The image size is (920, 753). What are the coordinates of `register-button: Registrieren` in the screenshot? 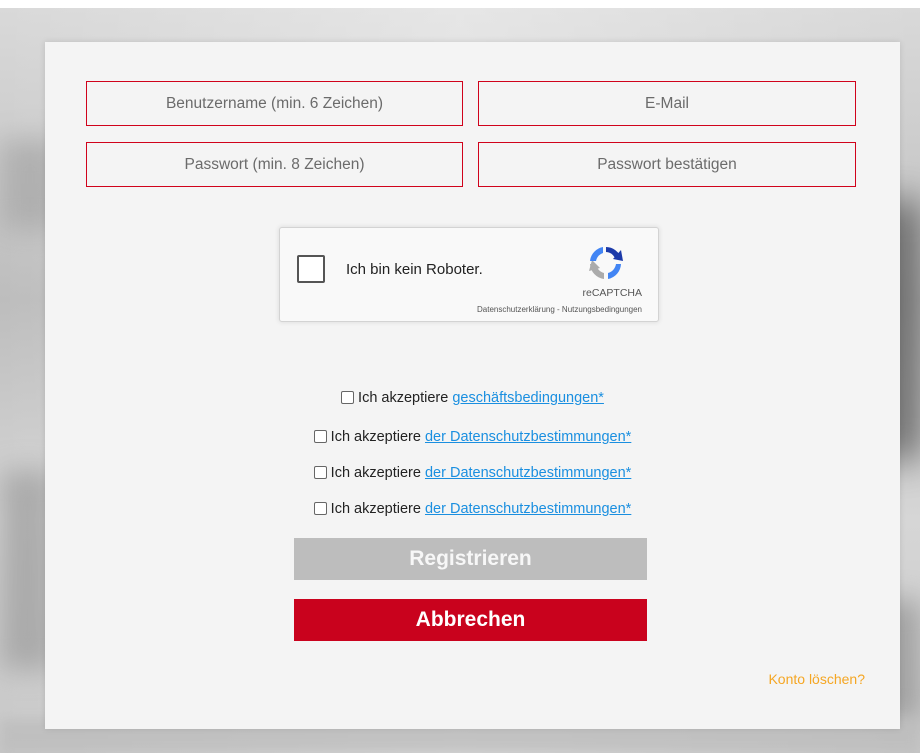 It's located at (470, 559).